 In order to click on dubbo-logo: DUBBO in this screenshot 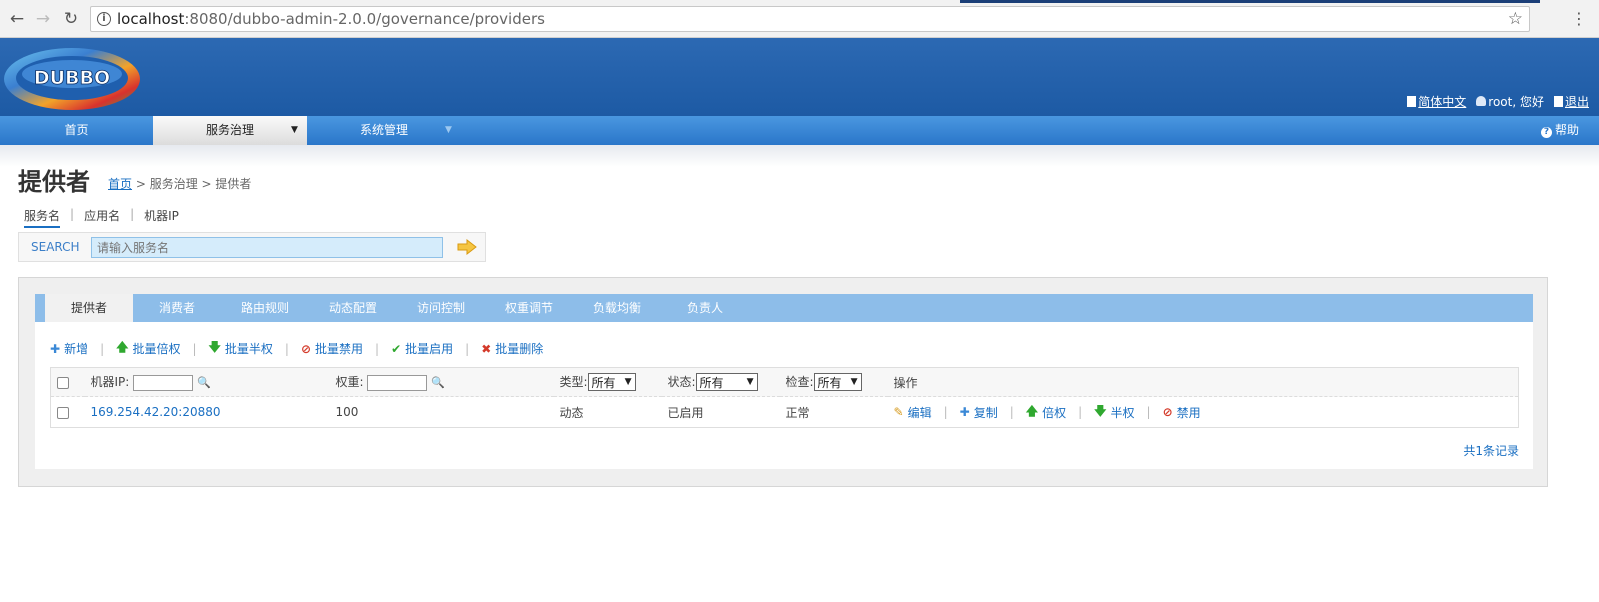, I will do `click(72, 77)`.